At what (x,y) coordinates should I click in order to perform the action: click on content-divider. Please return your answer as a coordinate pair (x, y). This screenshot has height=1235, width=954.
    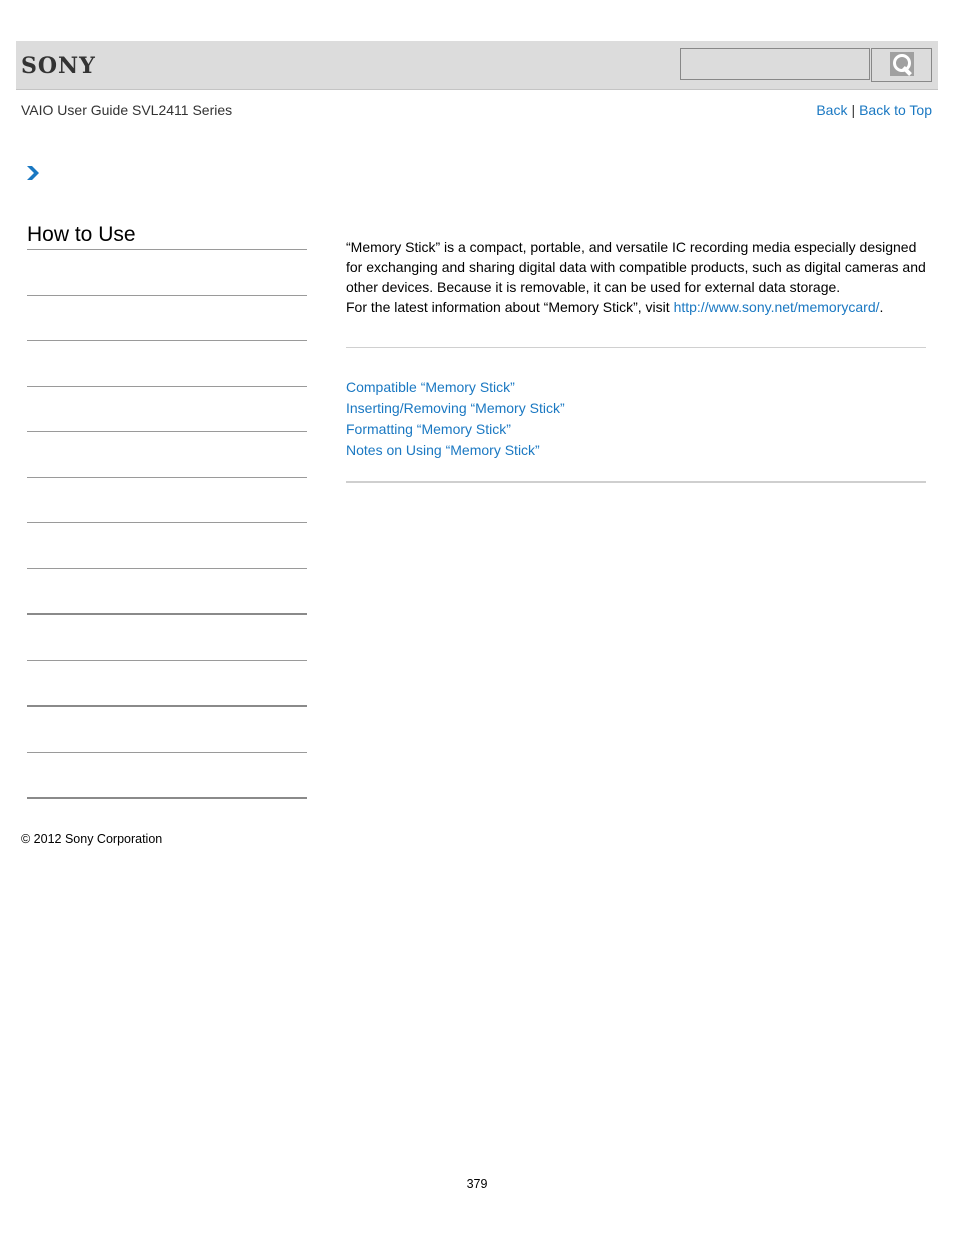
    Looking at the image, I should click on (636, 347).